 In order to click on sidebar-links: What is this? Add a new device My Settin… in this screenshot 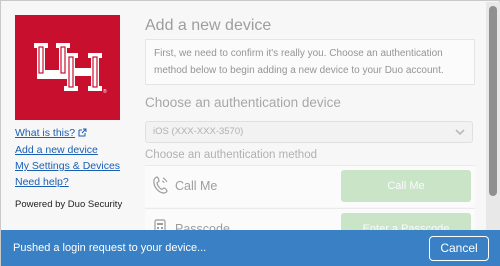, I will do `click(67, 157)`.